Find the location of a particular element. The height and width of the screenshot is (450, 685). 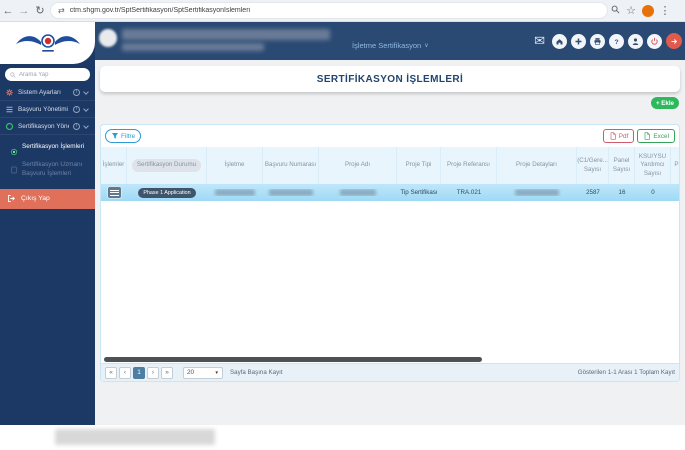

mail-icon: ✉ is located at coordinates (539, 41).